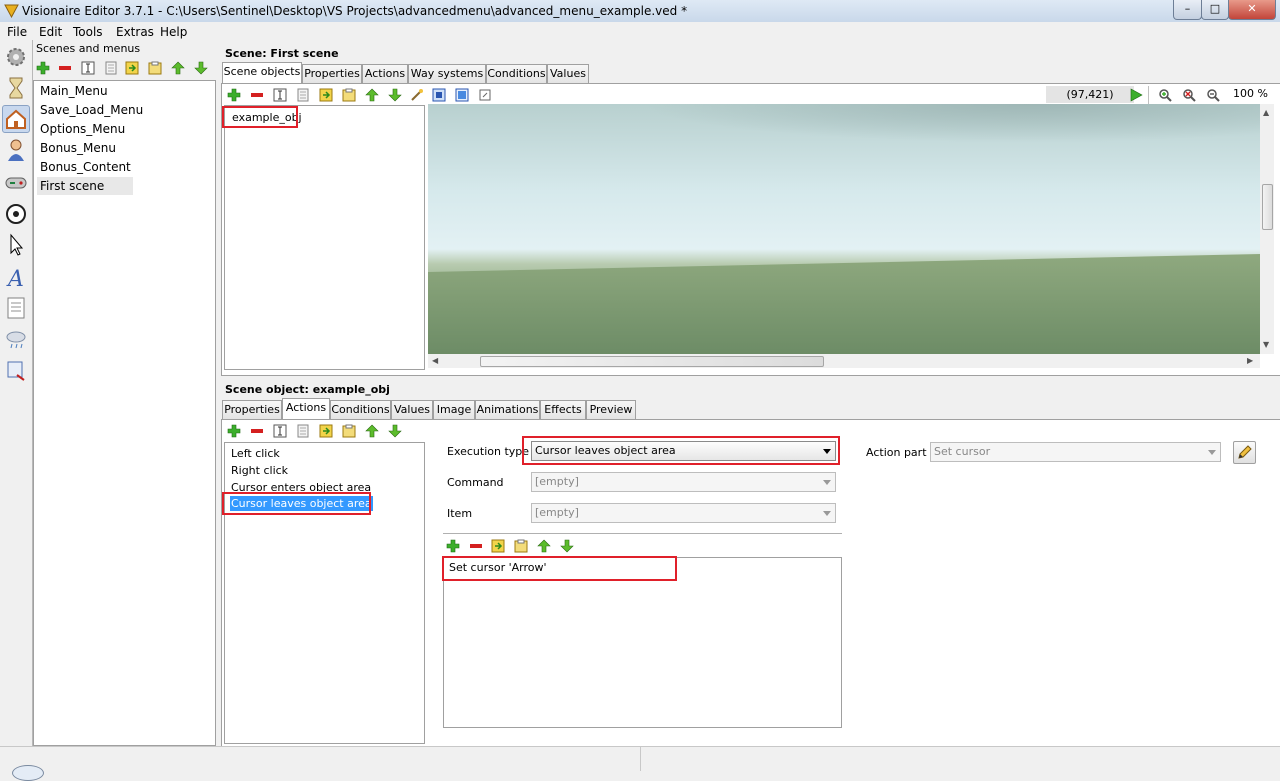 This screenshot has width=1280, height=781. I want to click on hourglass-icon, so click(16, 88).